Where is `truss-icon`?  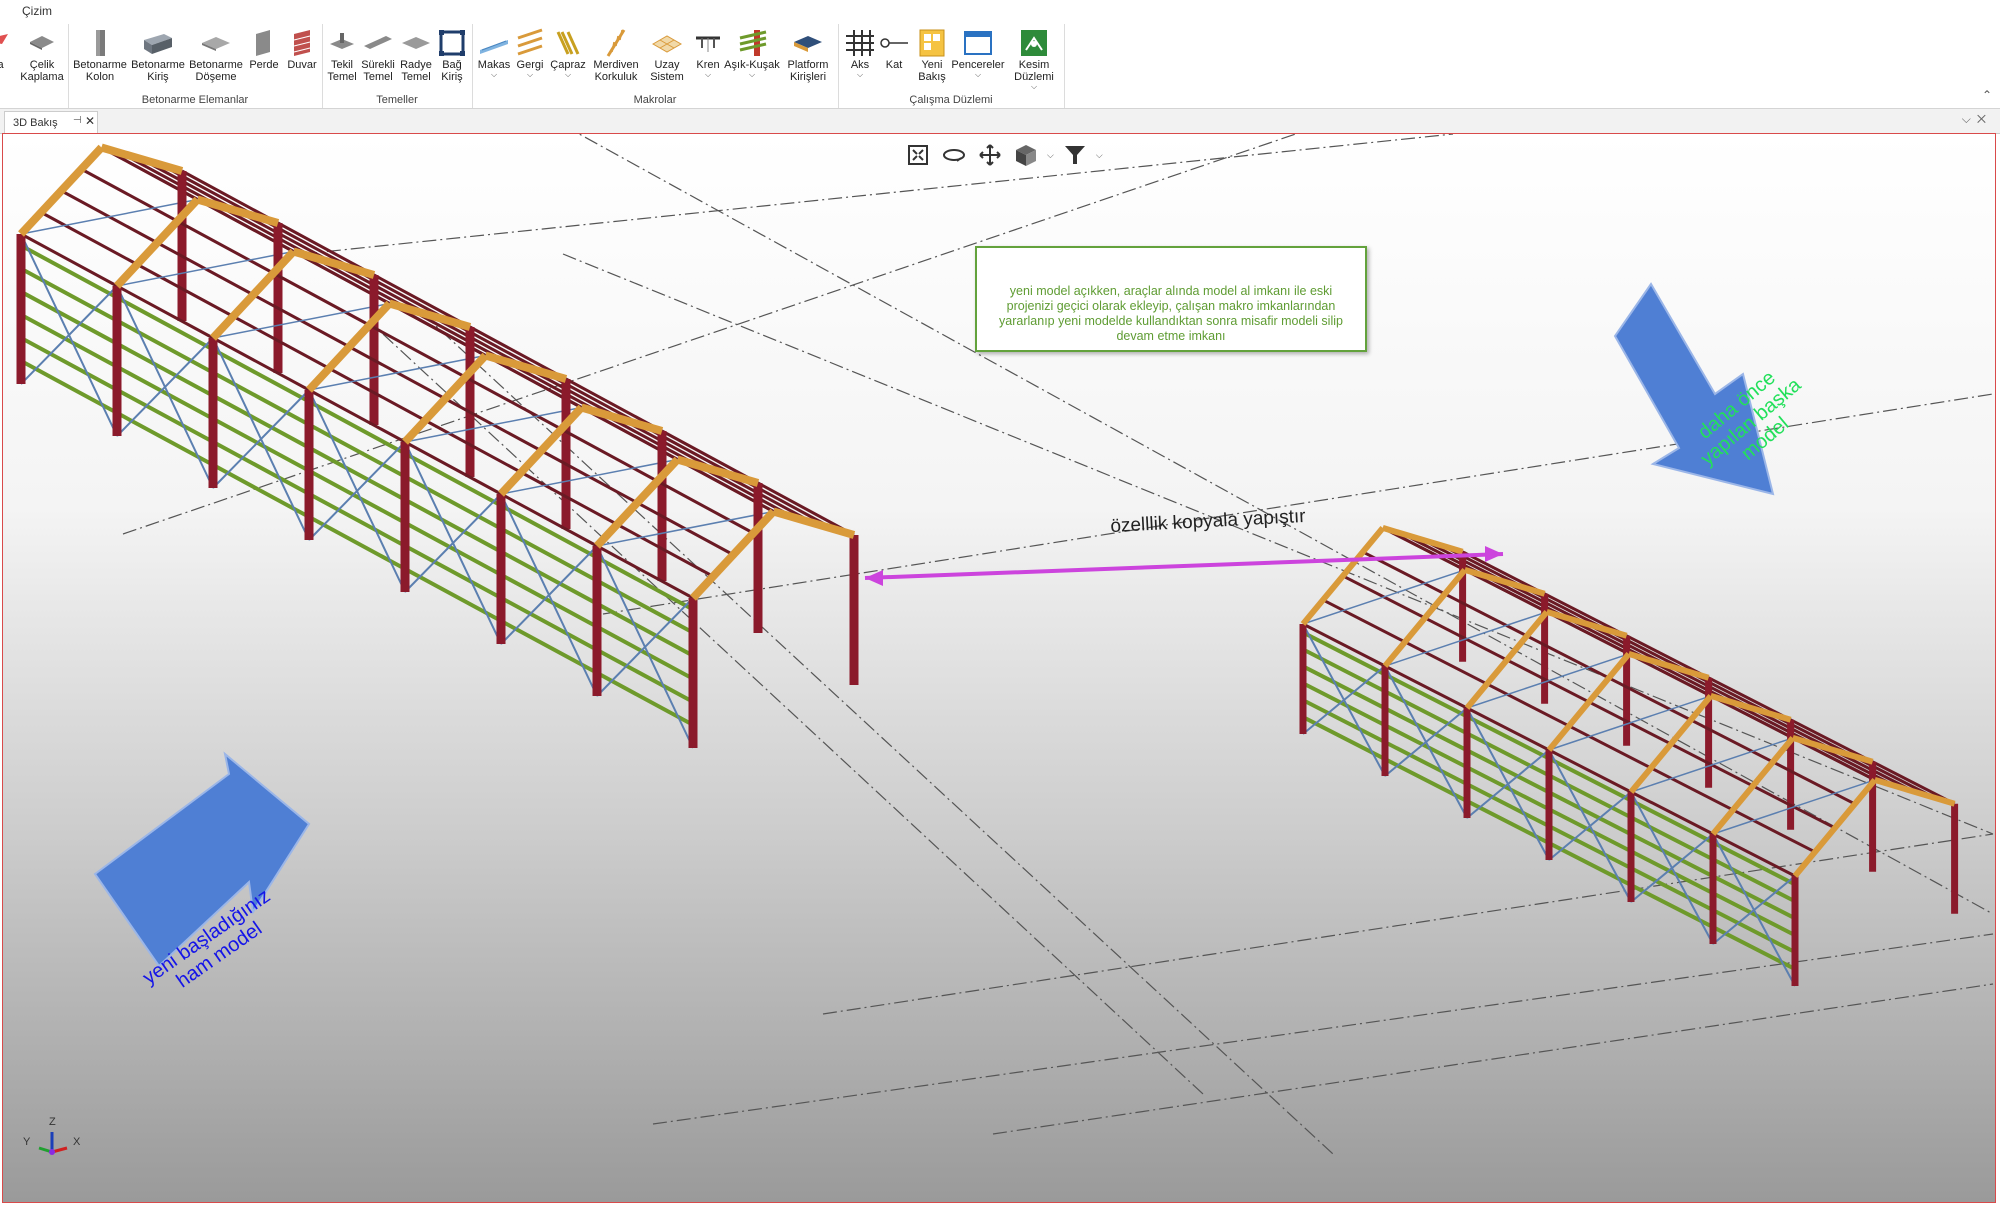
truss-icon is located at coordinates (494, 47).